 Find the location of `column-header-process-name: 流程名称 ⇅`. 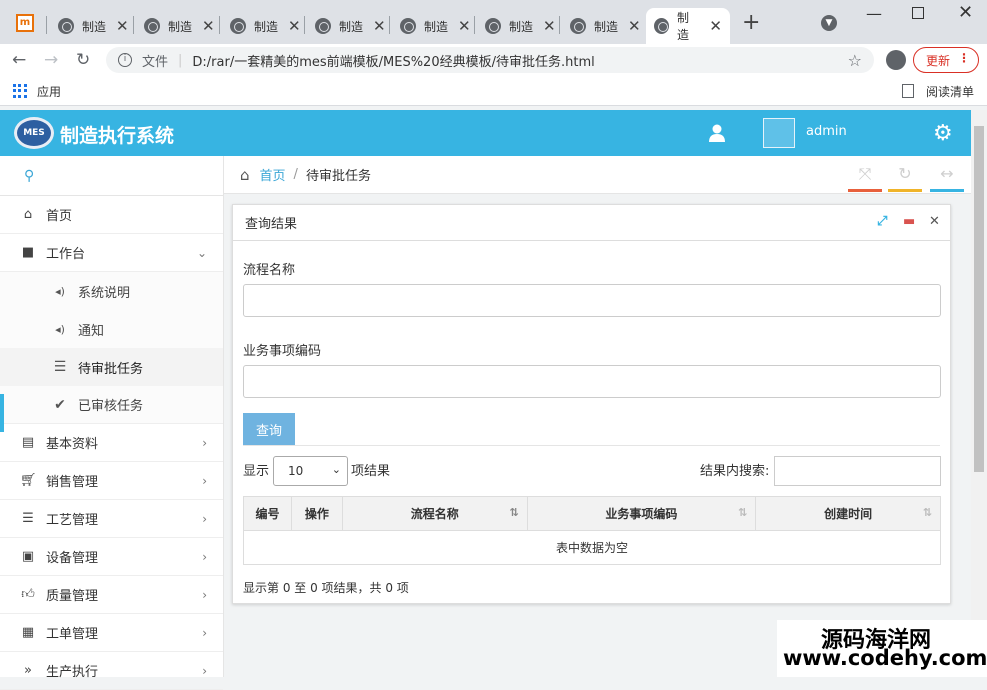

column-header-process-name: 流程名称 ⇅ is located at coordinates (434, 513).